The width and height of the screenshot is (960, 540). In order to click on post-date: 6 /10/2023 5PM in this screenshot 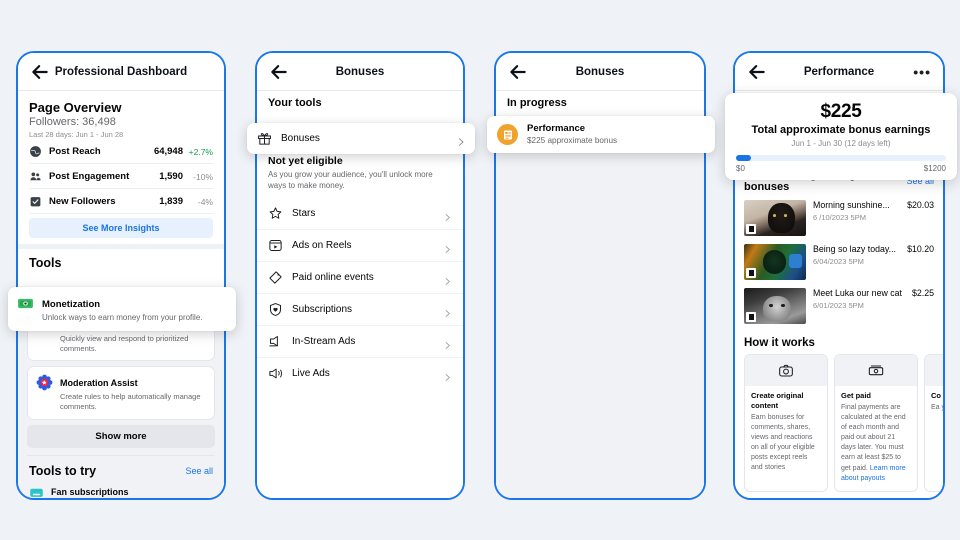, I will do `click(839, 217)`.